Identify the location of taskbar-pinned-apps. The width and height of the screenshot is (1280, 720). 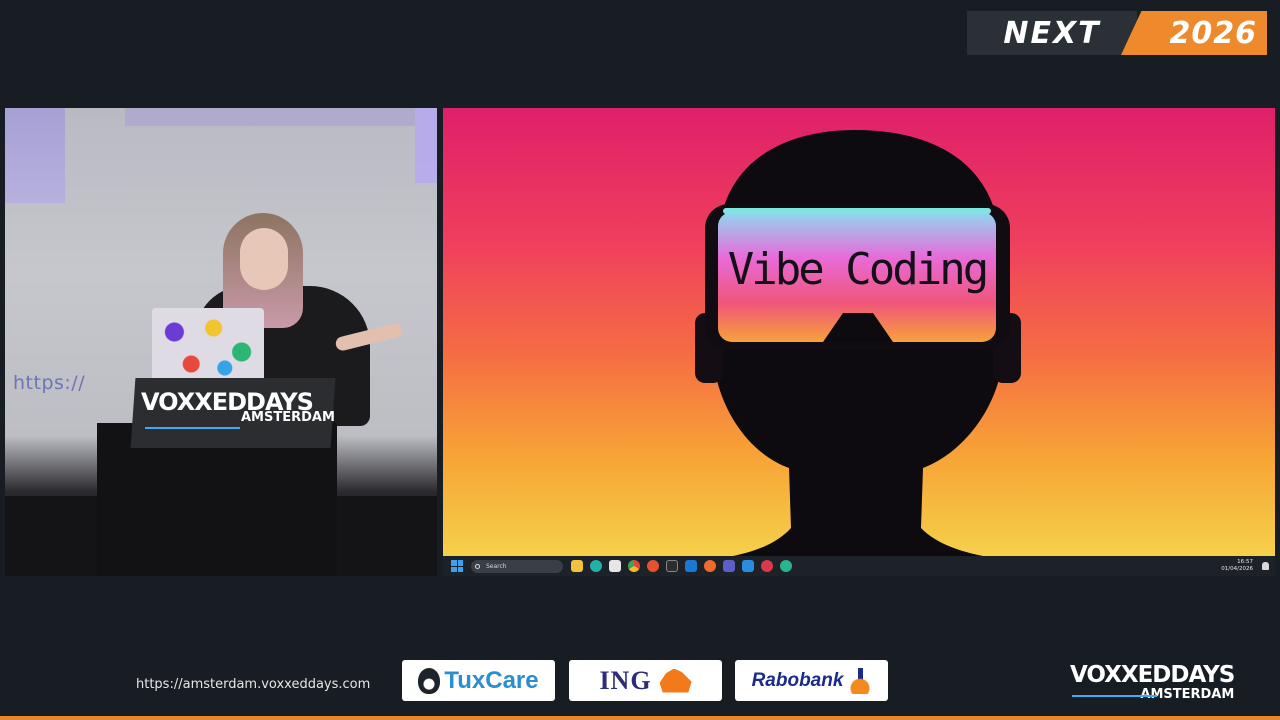
(681, 566).